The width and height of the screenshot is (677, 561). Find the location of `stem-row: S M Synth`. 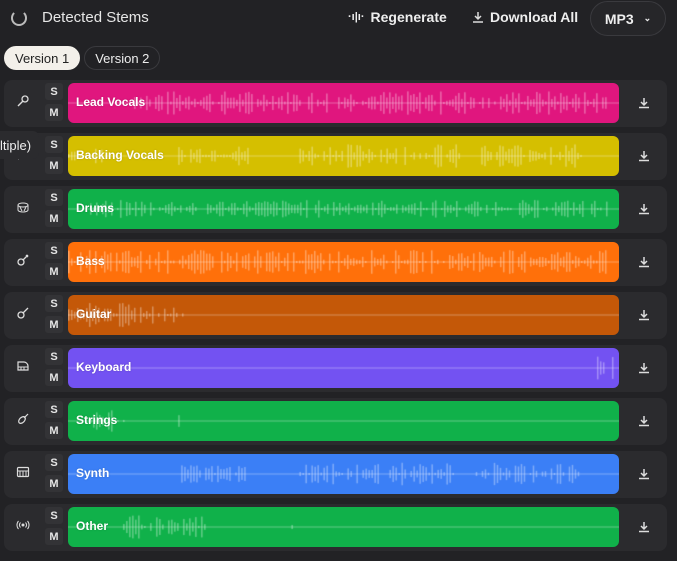

stem-row: S M Synth is located at coordinates (335, 474).